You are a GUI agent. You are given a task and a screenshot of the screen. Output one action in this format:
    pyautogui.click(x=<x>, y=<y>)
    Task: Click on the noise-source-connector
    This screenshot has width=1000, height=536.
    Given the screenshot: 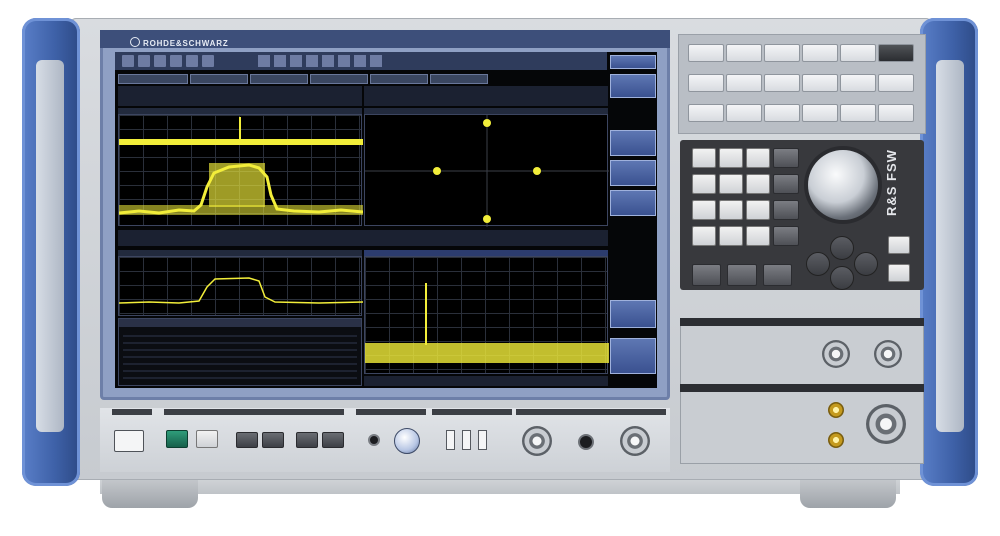 What is the action you would take?
    pyautogui.click(x=537, y=441)
    